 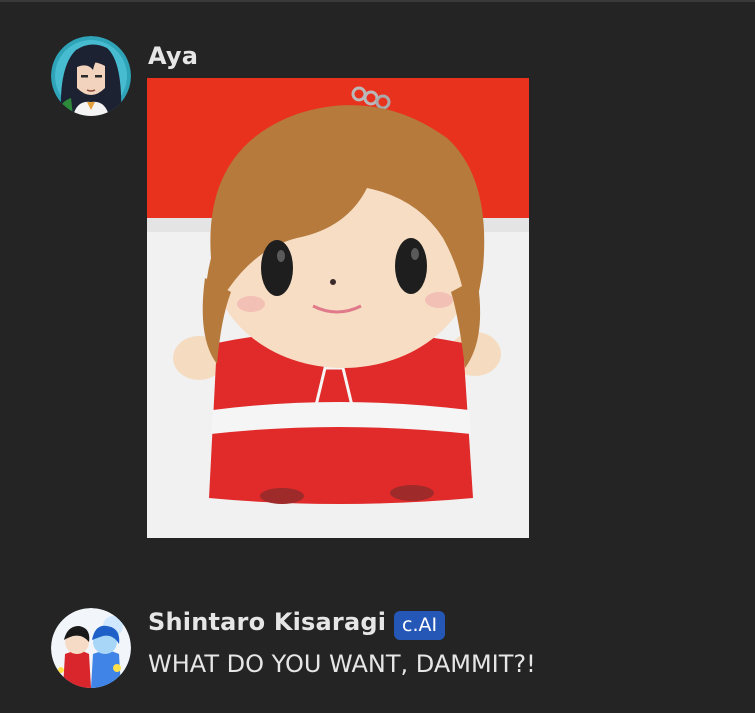 What do you see at coordinates (91, 648) in the screenshot?
I see `avatar-shintaro-icon` at bounding box center [91, 648].